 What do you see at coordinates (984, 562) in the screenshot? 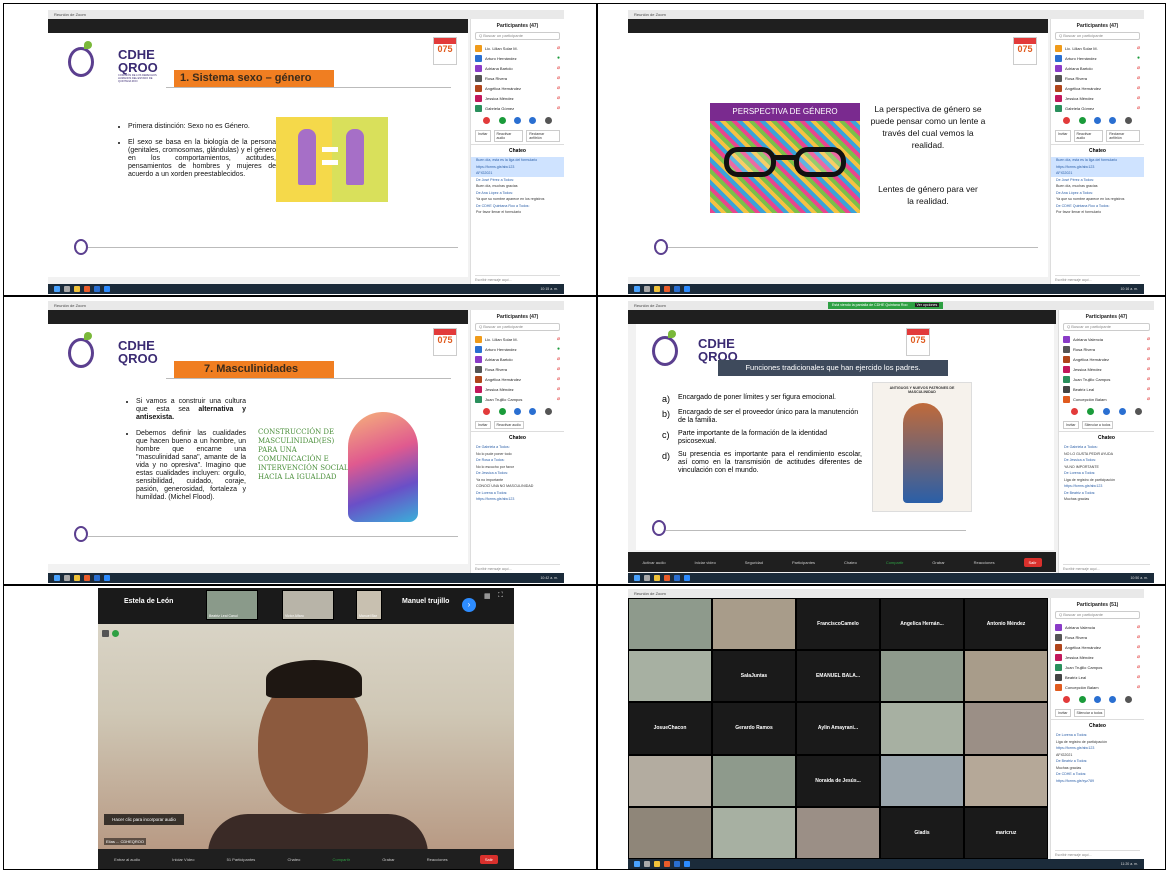
I see `reactions-button: Reacciones` at bounding box center [984, 562].